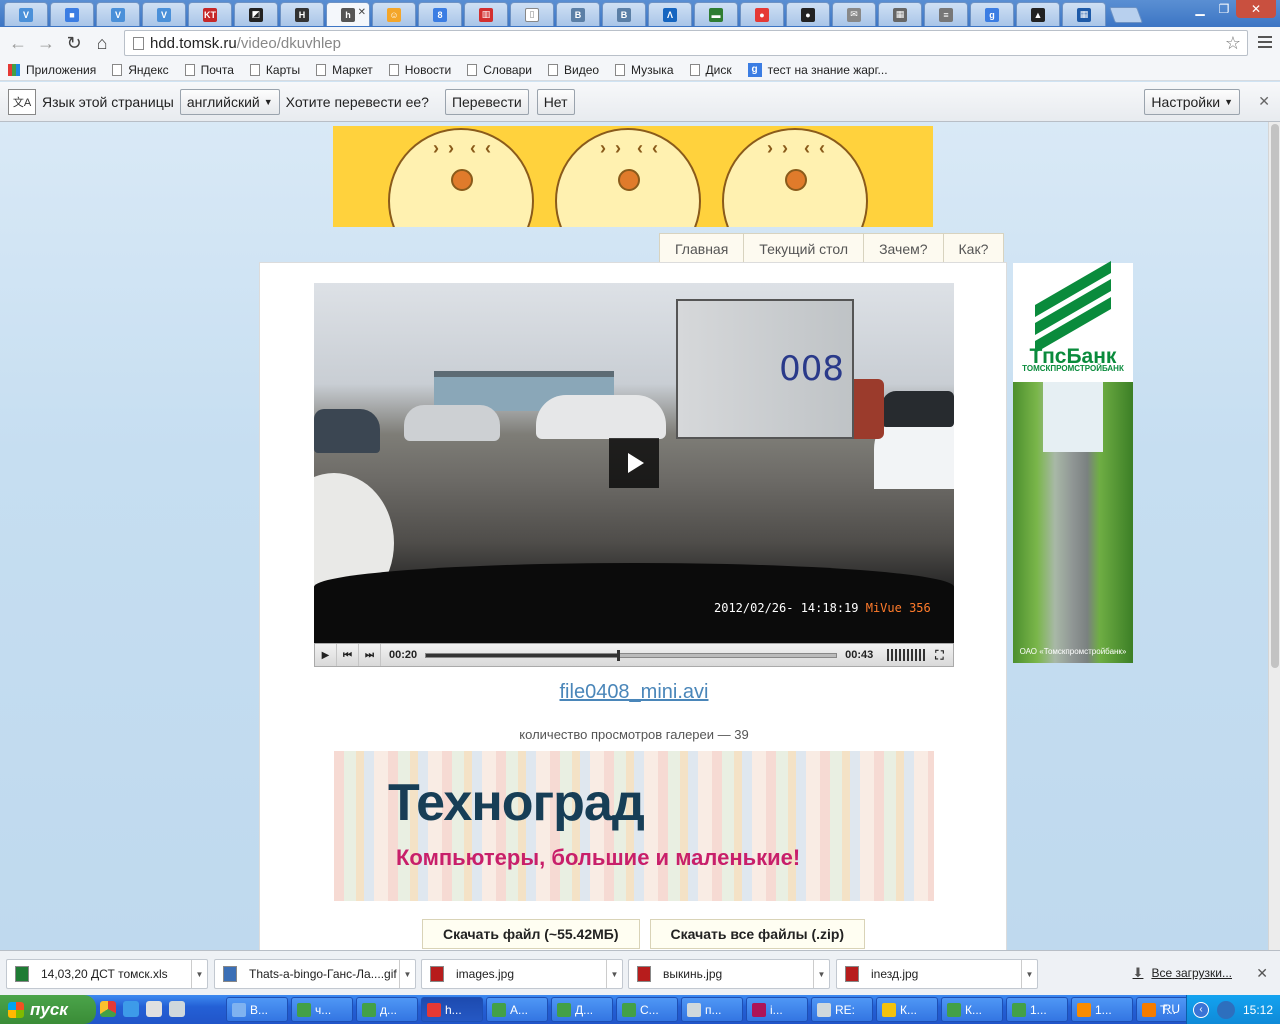 The image size is (1280, 1024). I want to click on download-item: 14,03,20 ДСТ томск.xls ▼, so click(107, 974).